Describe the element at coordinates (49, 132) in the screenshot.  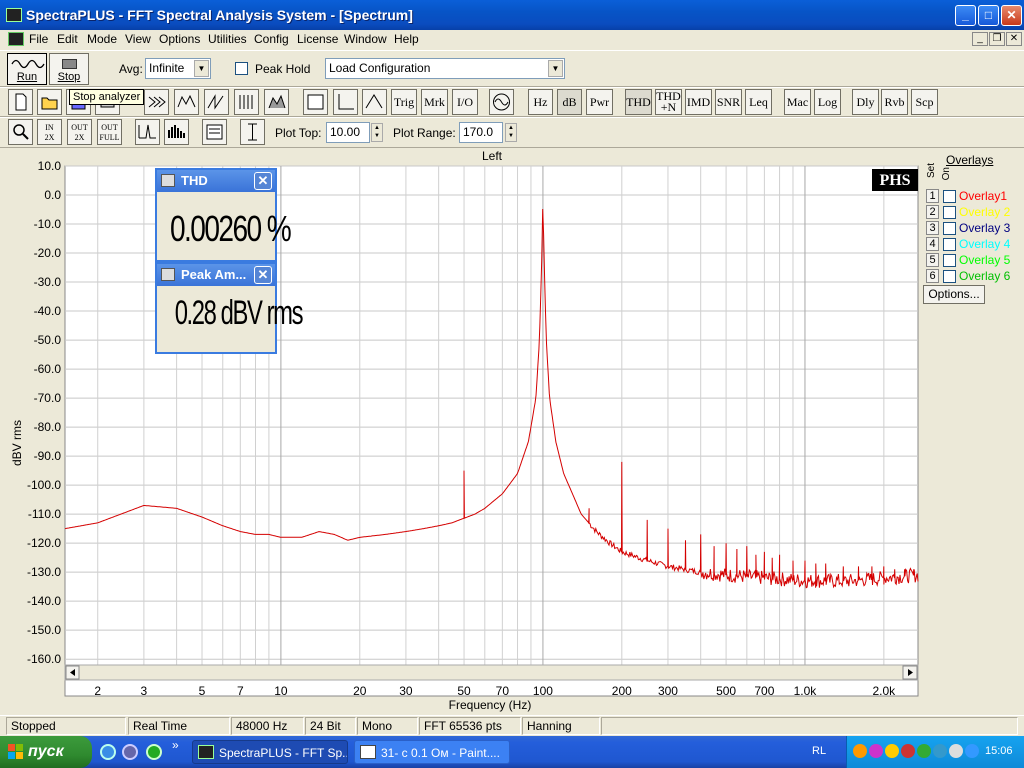
I see `zoom-in-button: IN 2X` at that location.